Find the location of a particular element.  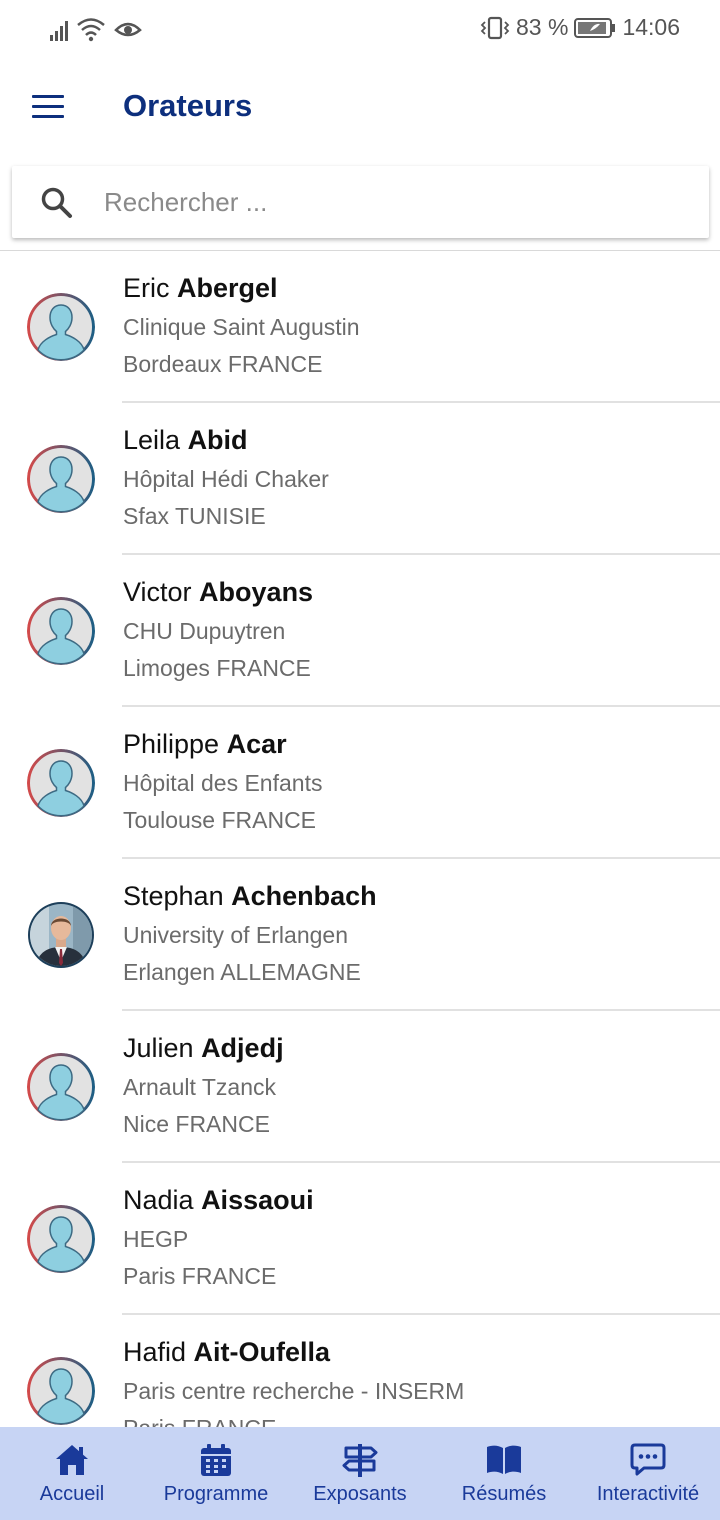

speaker-location: Limoges FRANCE is located at coordinates (217, 668).